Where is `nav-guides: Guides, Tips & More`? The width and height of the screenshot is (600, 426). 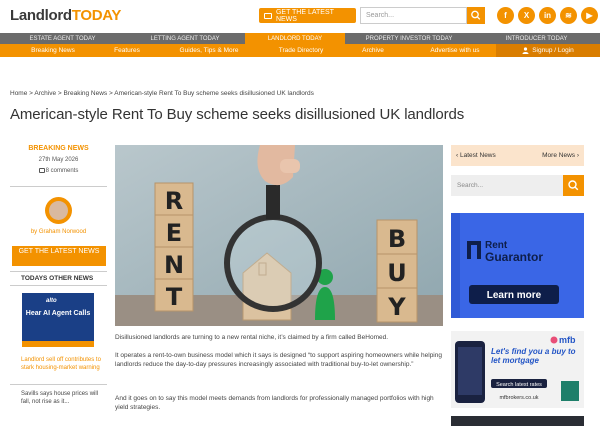
nav-guides: Guides, Tips & More is located at coordinates (209, 50).